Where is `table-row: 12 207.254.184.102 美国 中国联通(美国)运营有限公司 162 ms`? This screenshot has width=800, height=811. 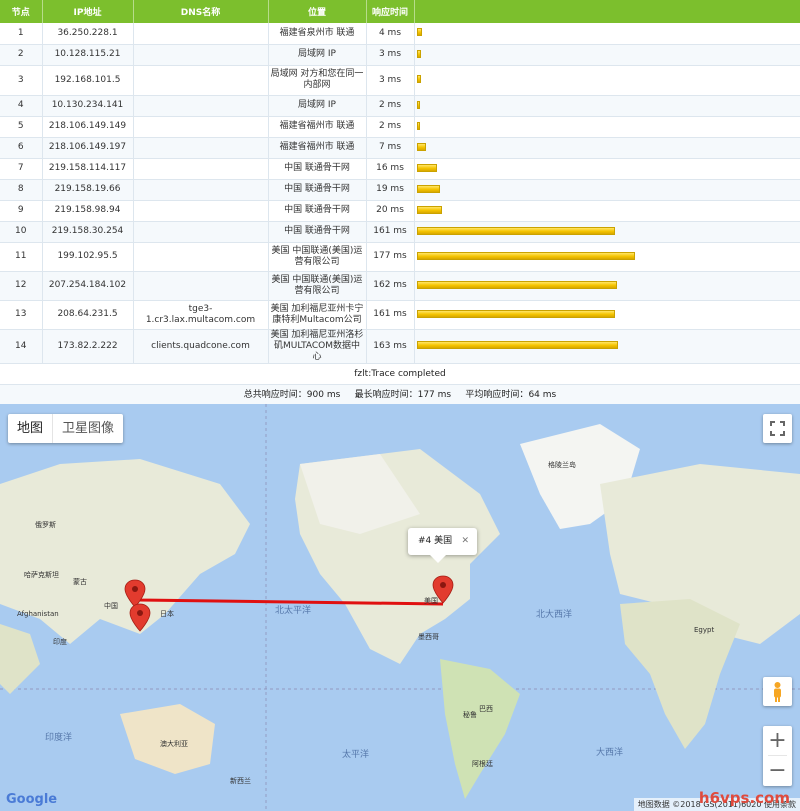
table-row: 12 207.254.184.102 美国 中国联通(美国)运营有限公司 162 ms is located at coordinates (400, 286).